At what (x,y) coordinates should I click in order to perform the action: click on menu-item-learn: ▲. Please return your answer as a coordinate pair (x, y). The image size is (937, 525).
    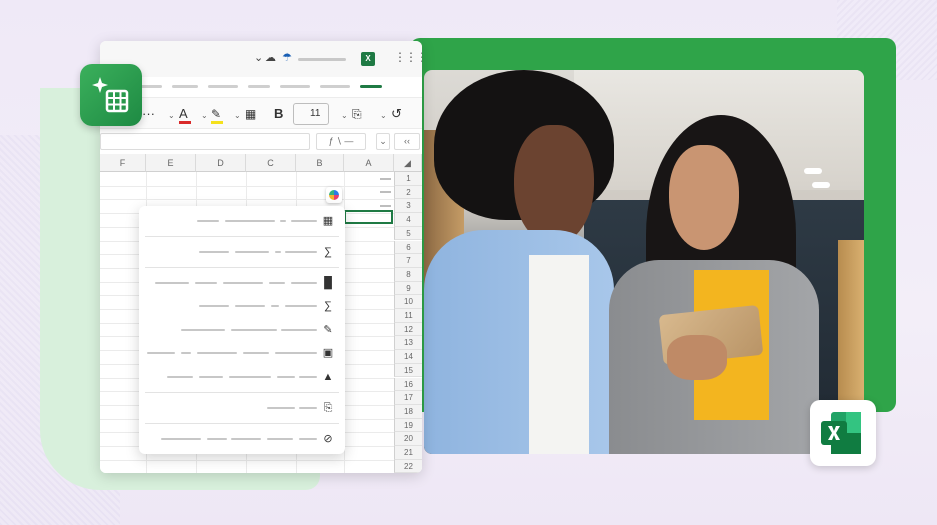
    Looking at the image, I should click on (242, 377).